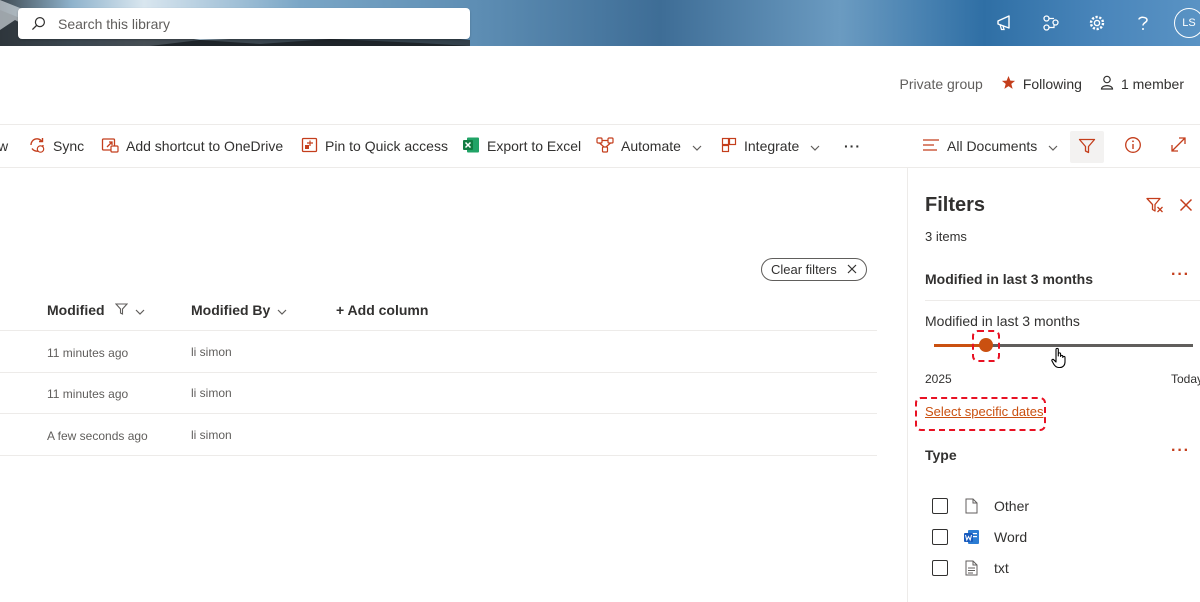 This screenshot has width=1200, height=602. Describe the element at coordinates (438, 330) in the screenshot. I see `list-header-divider` at that location.